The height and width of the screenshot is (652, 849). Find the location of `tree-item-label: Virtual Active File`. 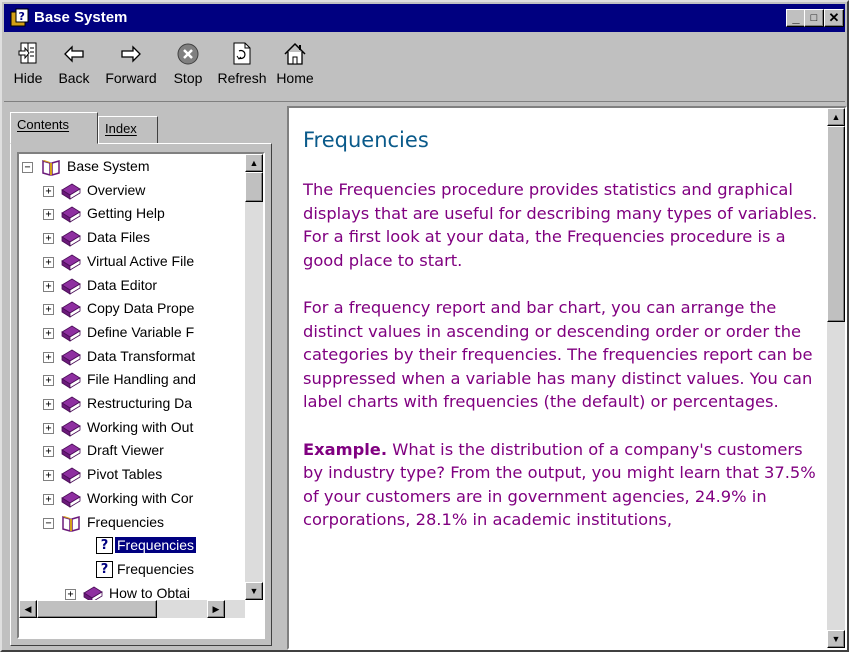

tree-item-label: Virtual Active File is located at coordinates (141, 260).